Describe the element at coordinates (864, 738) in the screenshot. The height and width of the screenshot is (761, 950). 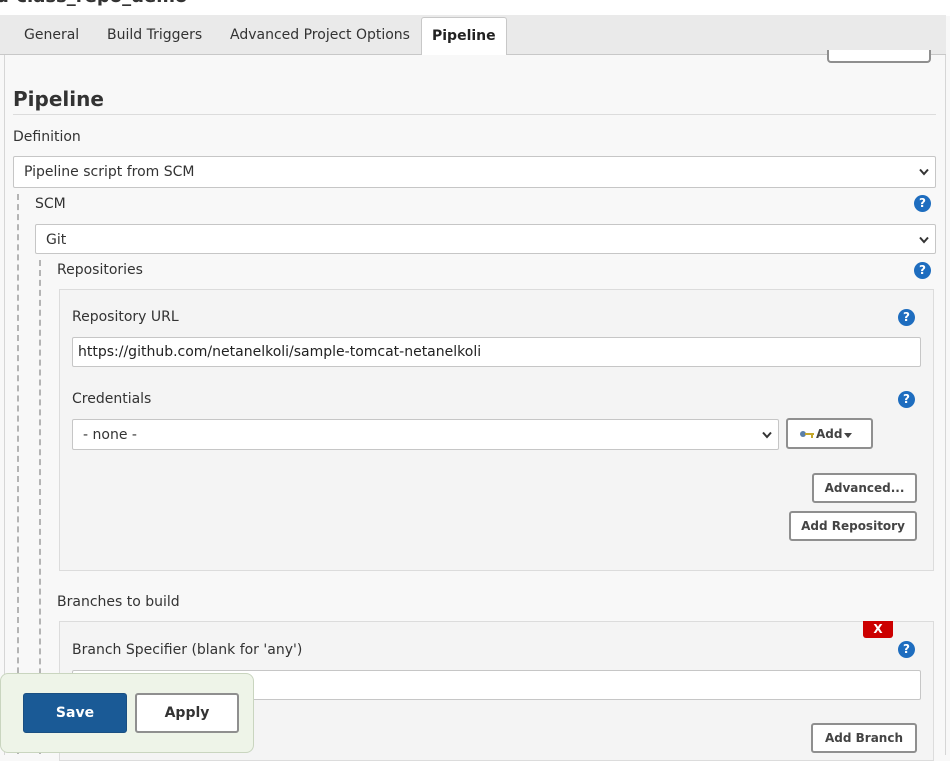
I see `add-branch-button: Add Branch` at that location.